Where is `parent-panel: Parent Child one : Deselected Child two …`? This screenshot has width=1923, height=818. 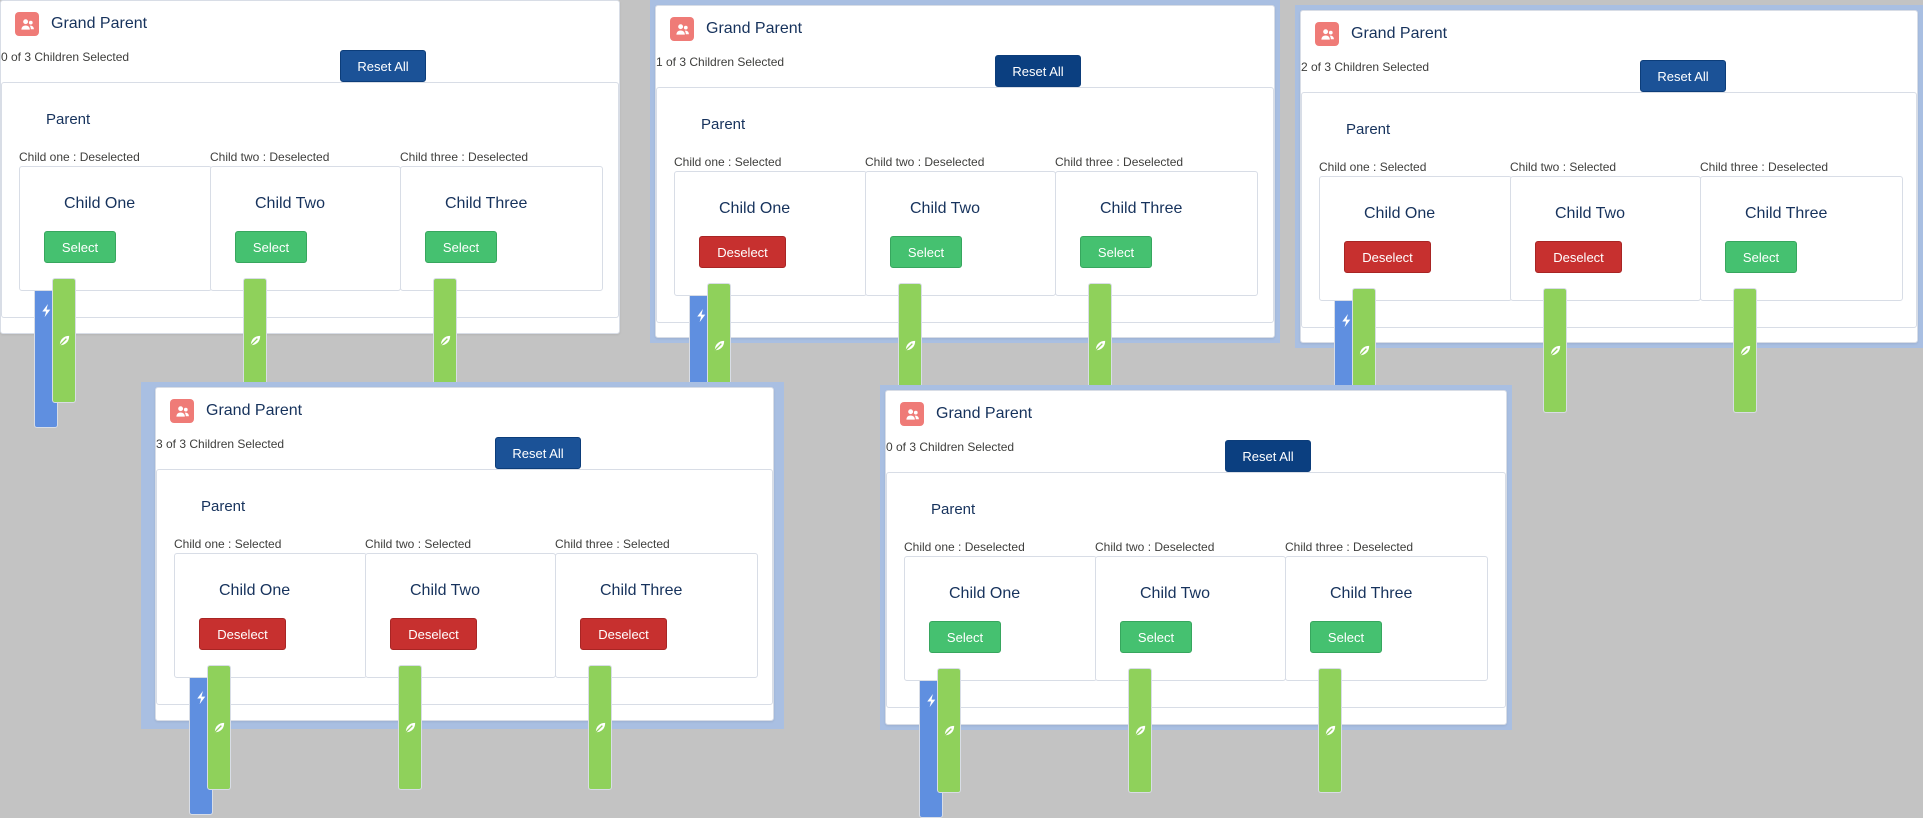
parent-panel: Parent Child one : Deselected Child two … is located at coordinates (1196, 645).